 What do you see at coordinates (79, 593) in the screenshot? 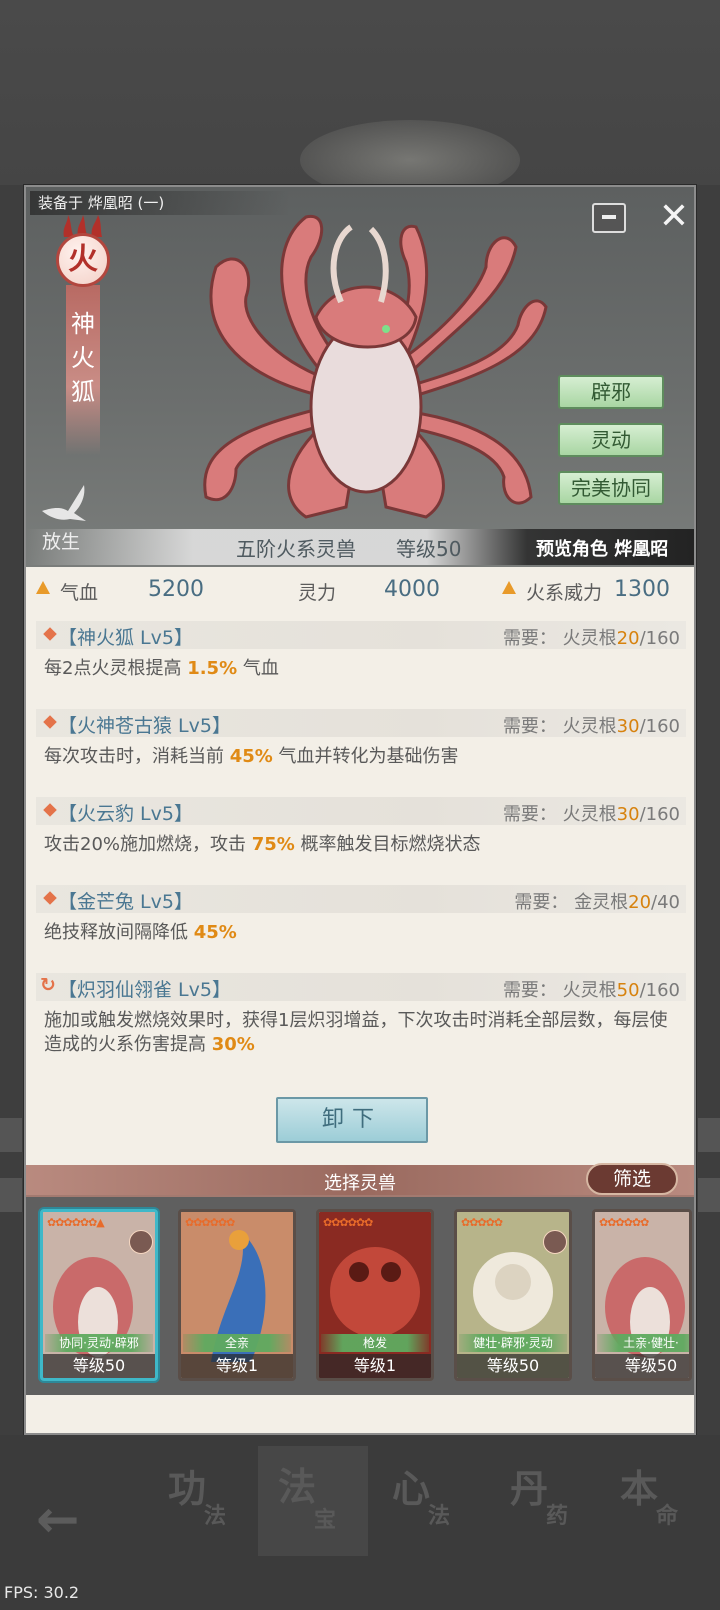
I see `hp-label: 气血` at bounding box center [79, 593].